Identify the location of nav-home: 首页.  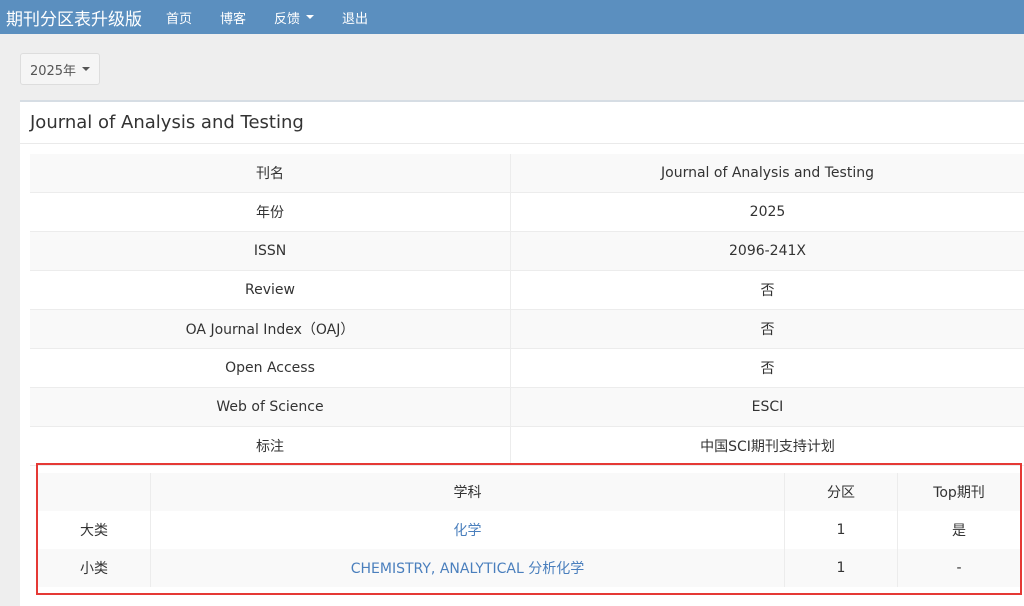
(179, 17).